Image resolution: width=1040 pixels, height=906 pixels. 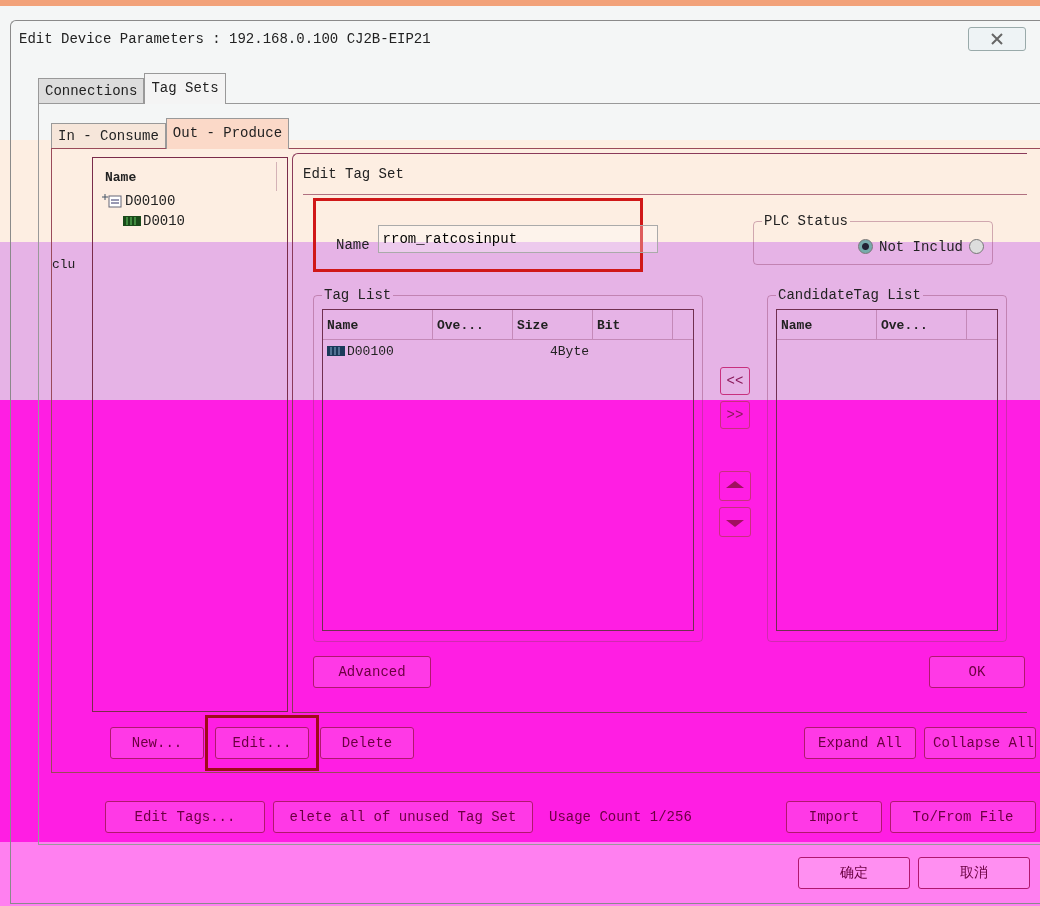 What do you see at coordinates (806, 221) in the screenshot?
I see `group-label: PLC Status` at bounding box center [806, 221].